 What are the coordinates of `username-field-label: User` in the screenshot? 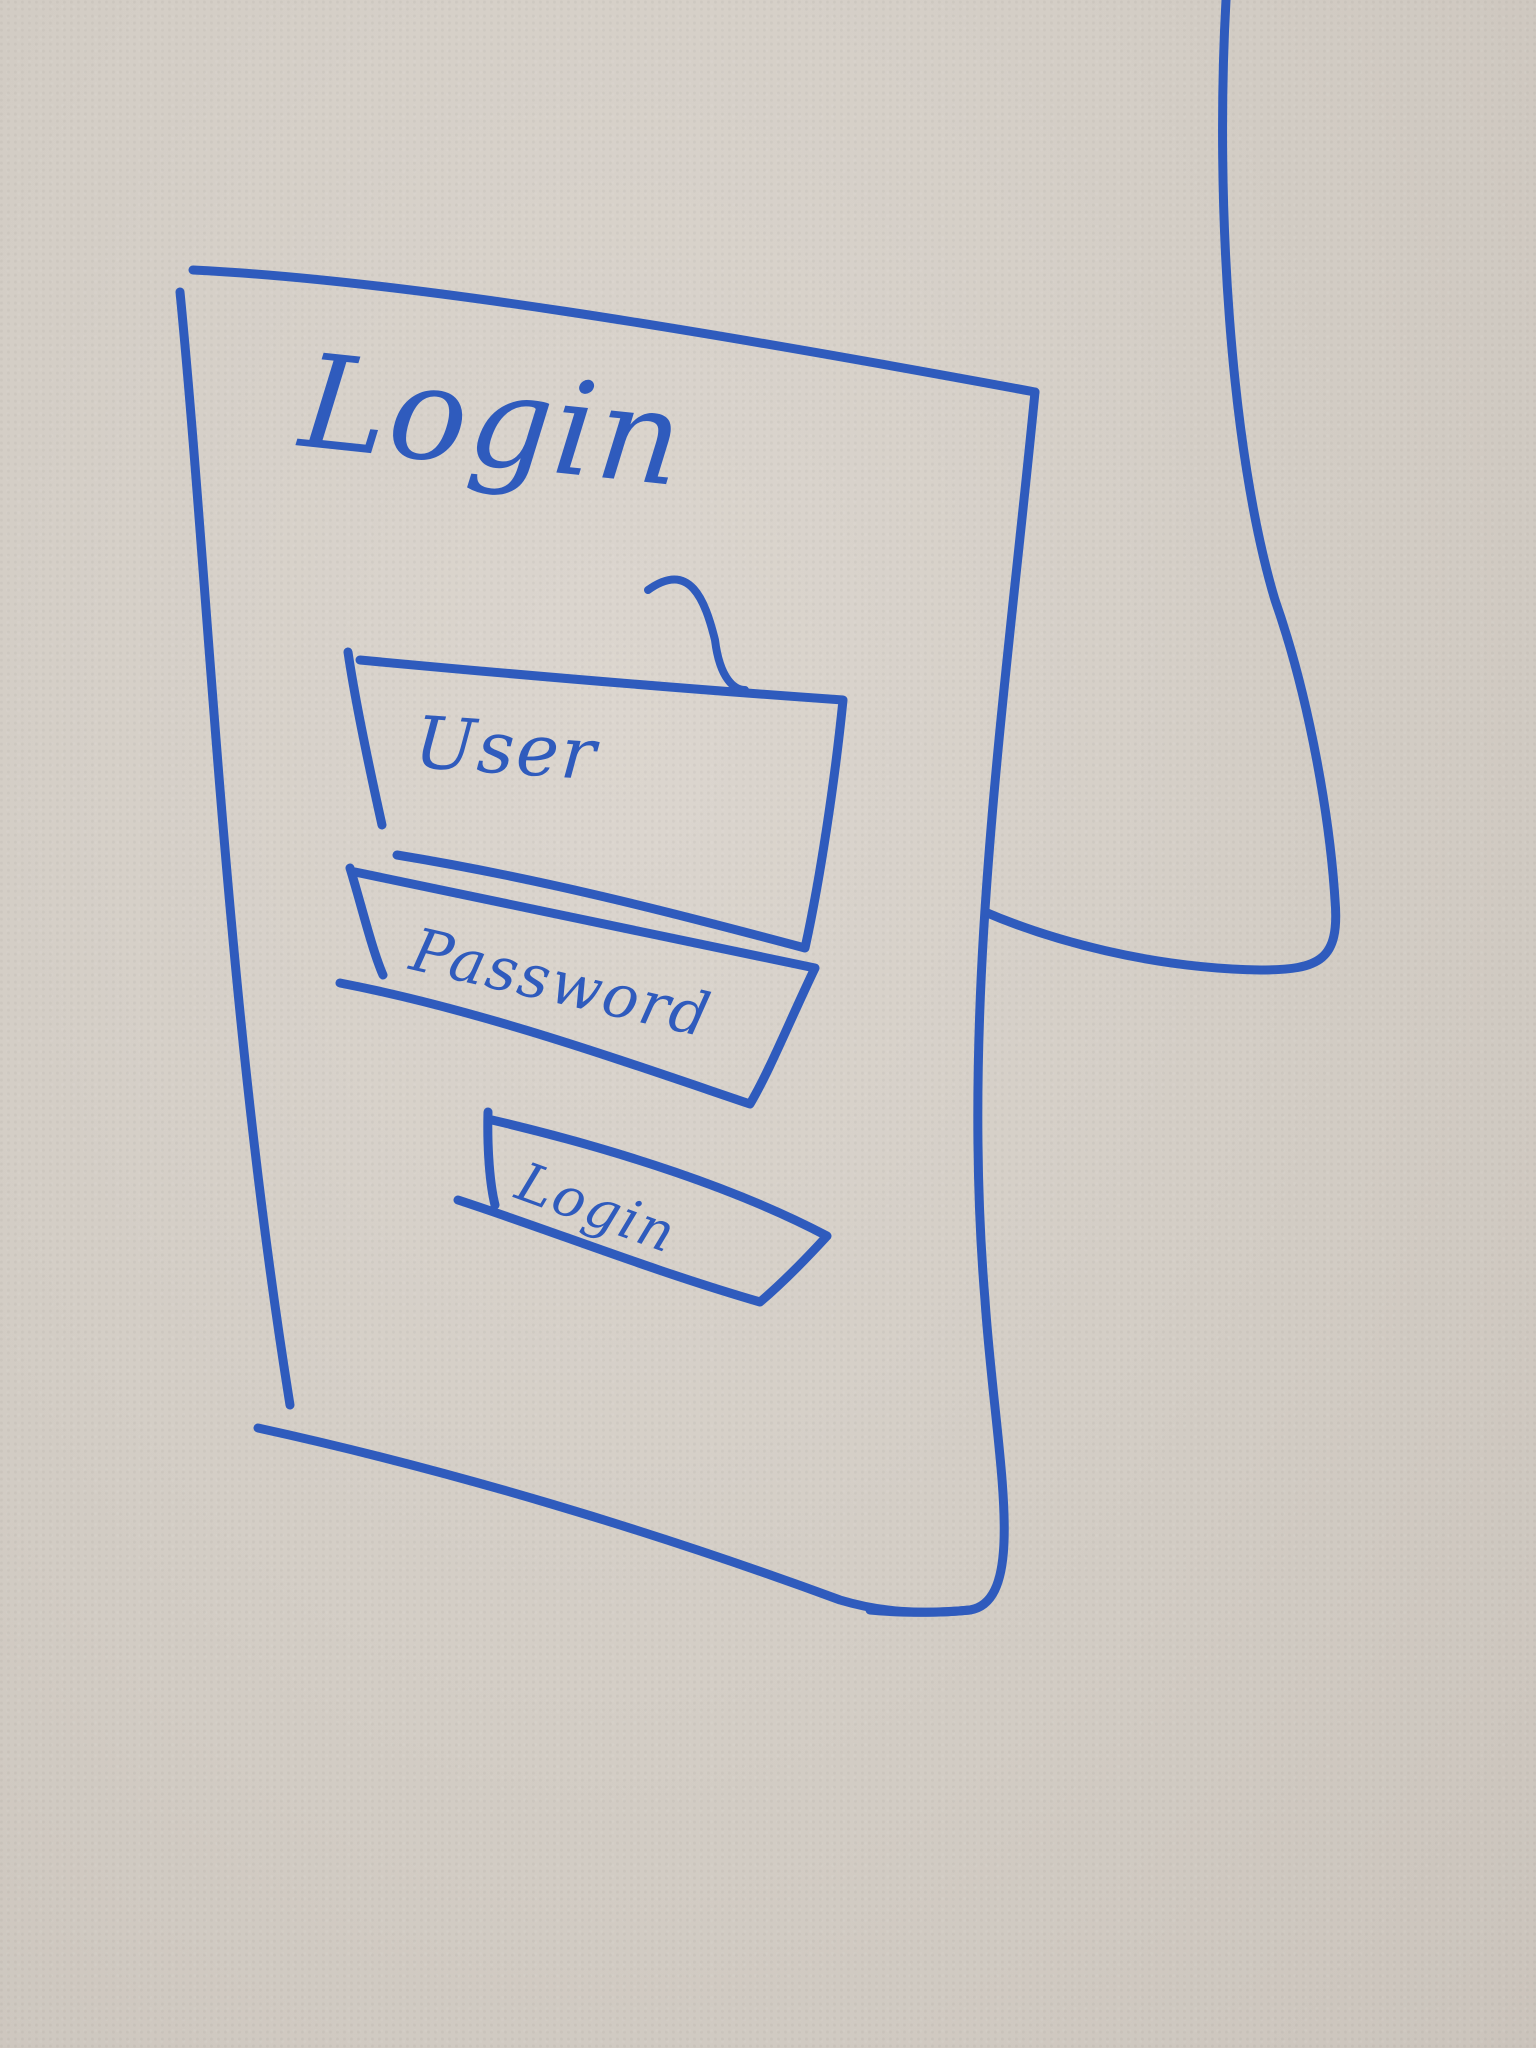 It's located at (506, 748).